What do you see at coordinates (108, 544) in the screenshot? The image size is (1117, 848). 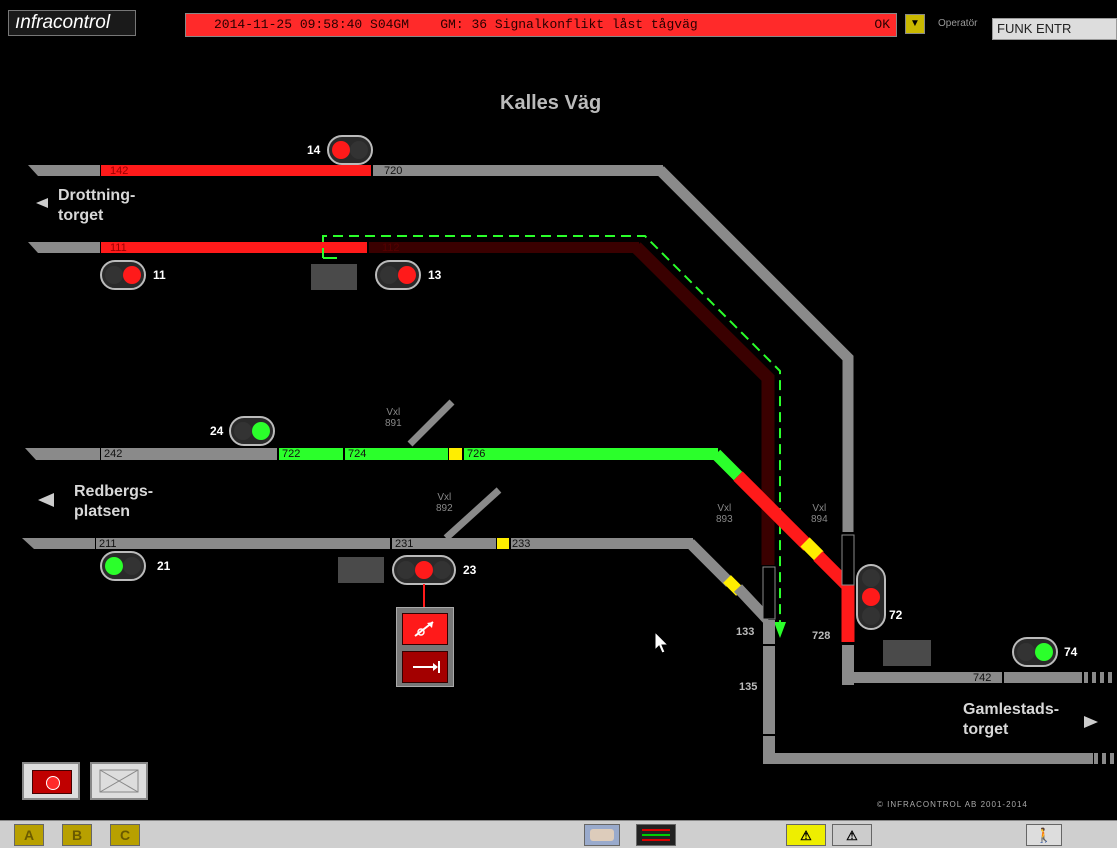 I see `segment-label-211: 211` at bounding box center [108, 544].